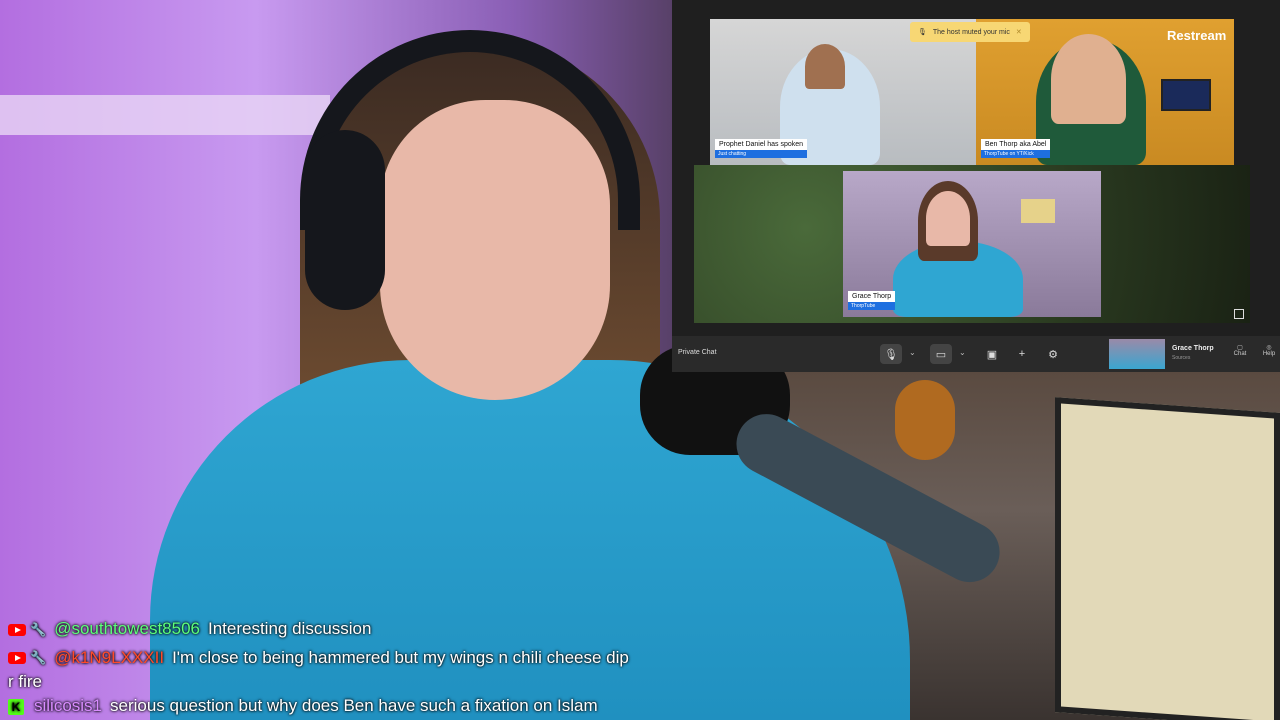  I want to click on mic-muted-icon: 🎙, so click(922, 32).